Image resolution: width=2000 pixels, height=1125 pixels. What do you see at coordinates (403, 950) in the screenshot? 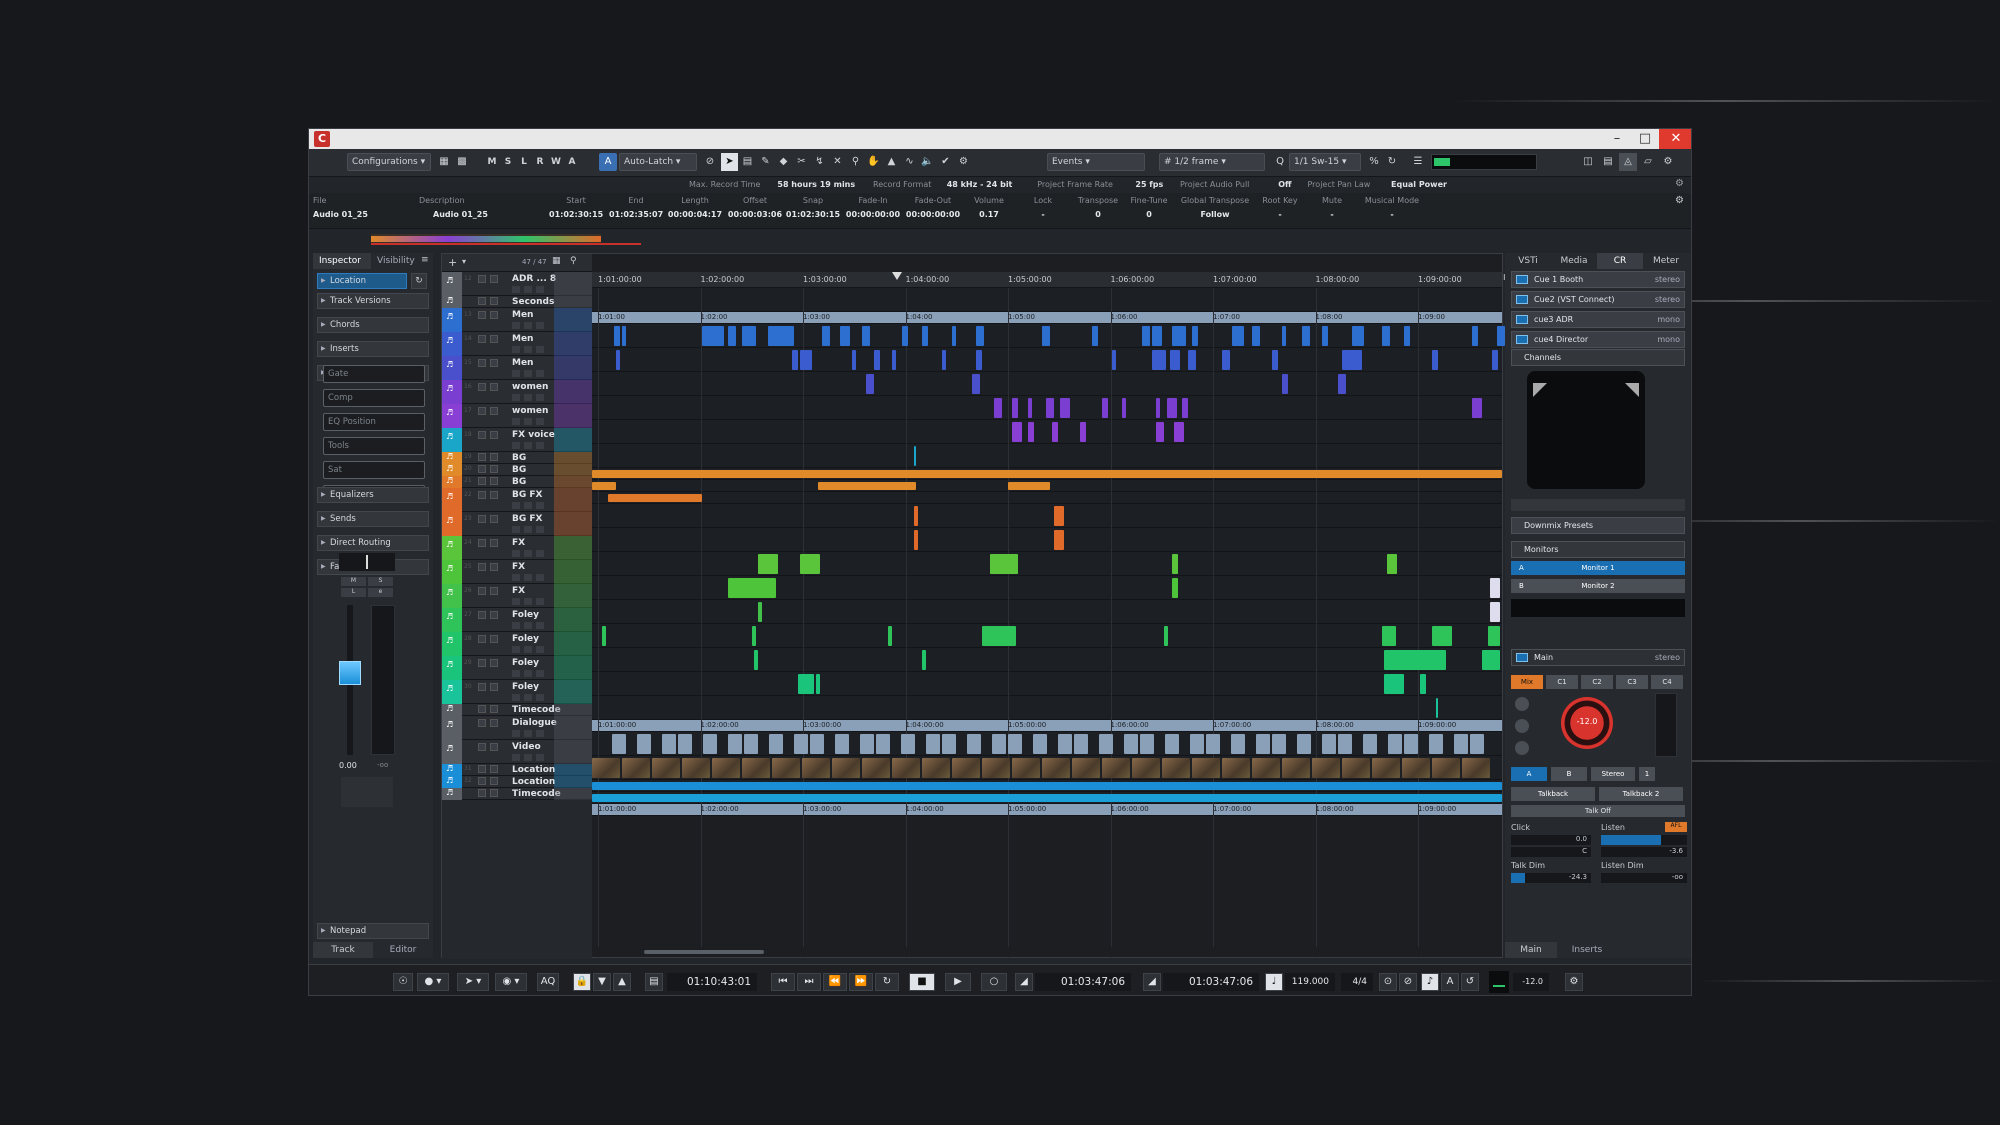
I see `tab-editor: Editor` at bounding box center [403, 950].